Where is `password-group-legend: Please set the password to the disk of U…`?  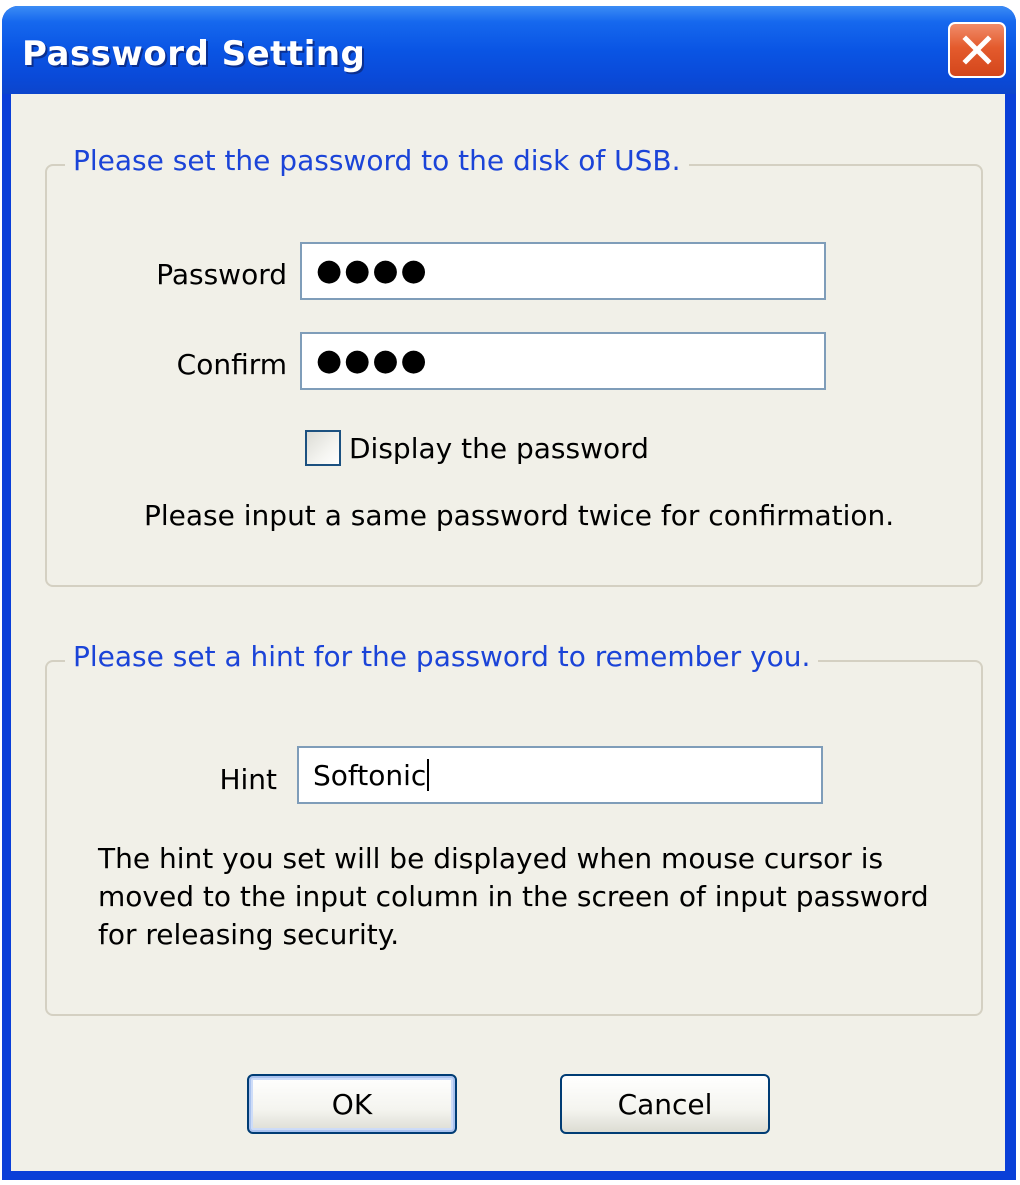 password-group-legend: Please set the password to the disk of U… is located at coordinates (377, 160).